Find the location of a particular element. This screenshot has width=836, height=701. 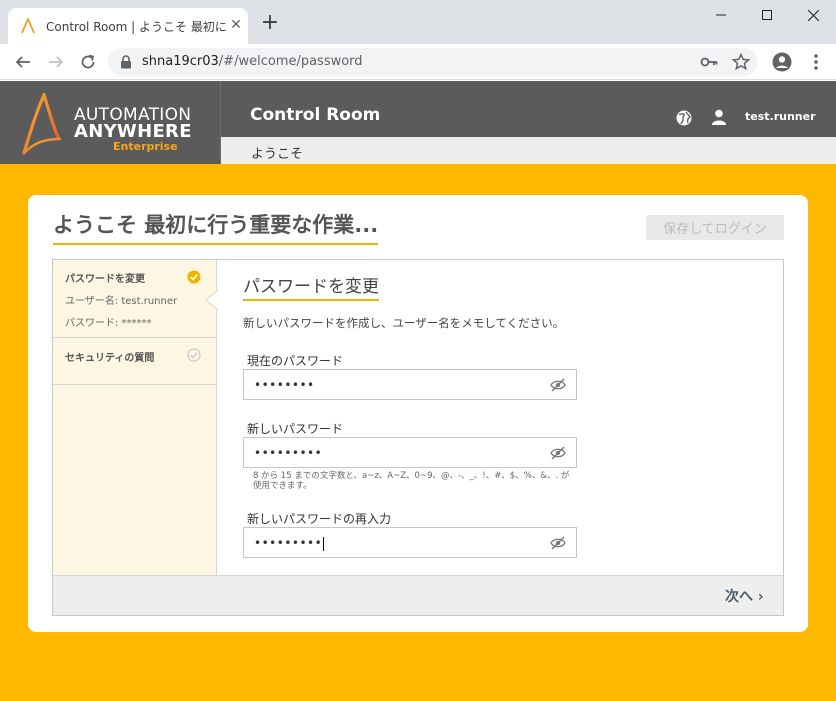

window-minimize-button is located at coordinates (721, 15).